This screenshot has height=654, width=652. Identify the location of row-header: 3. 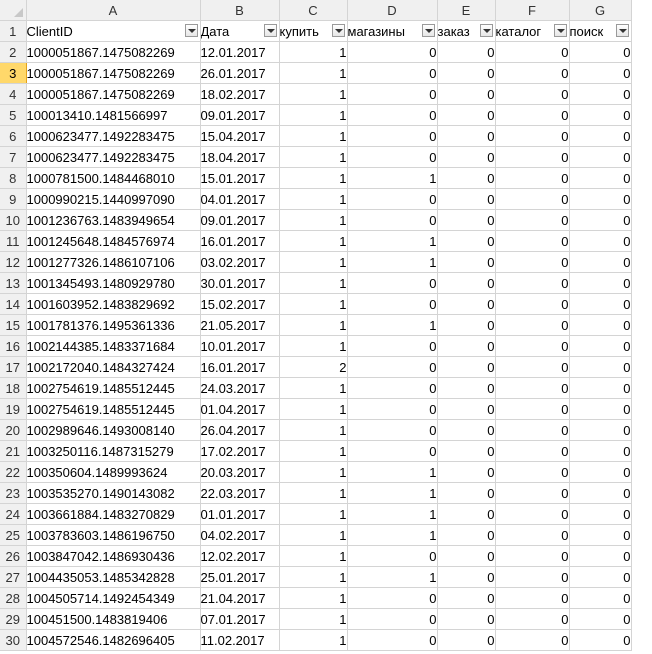
(13, 73).